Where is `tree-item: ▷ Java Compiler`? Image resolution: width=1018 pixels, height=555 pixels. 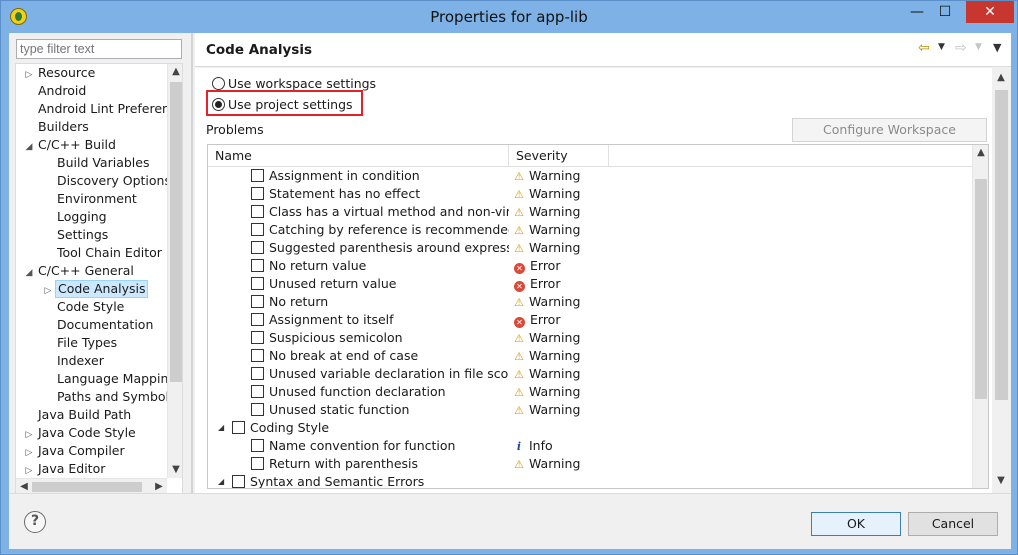 tree-item: ▷ Java Compiler is located at coordinates (74, 451).